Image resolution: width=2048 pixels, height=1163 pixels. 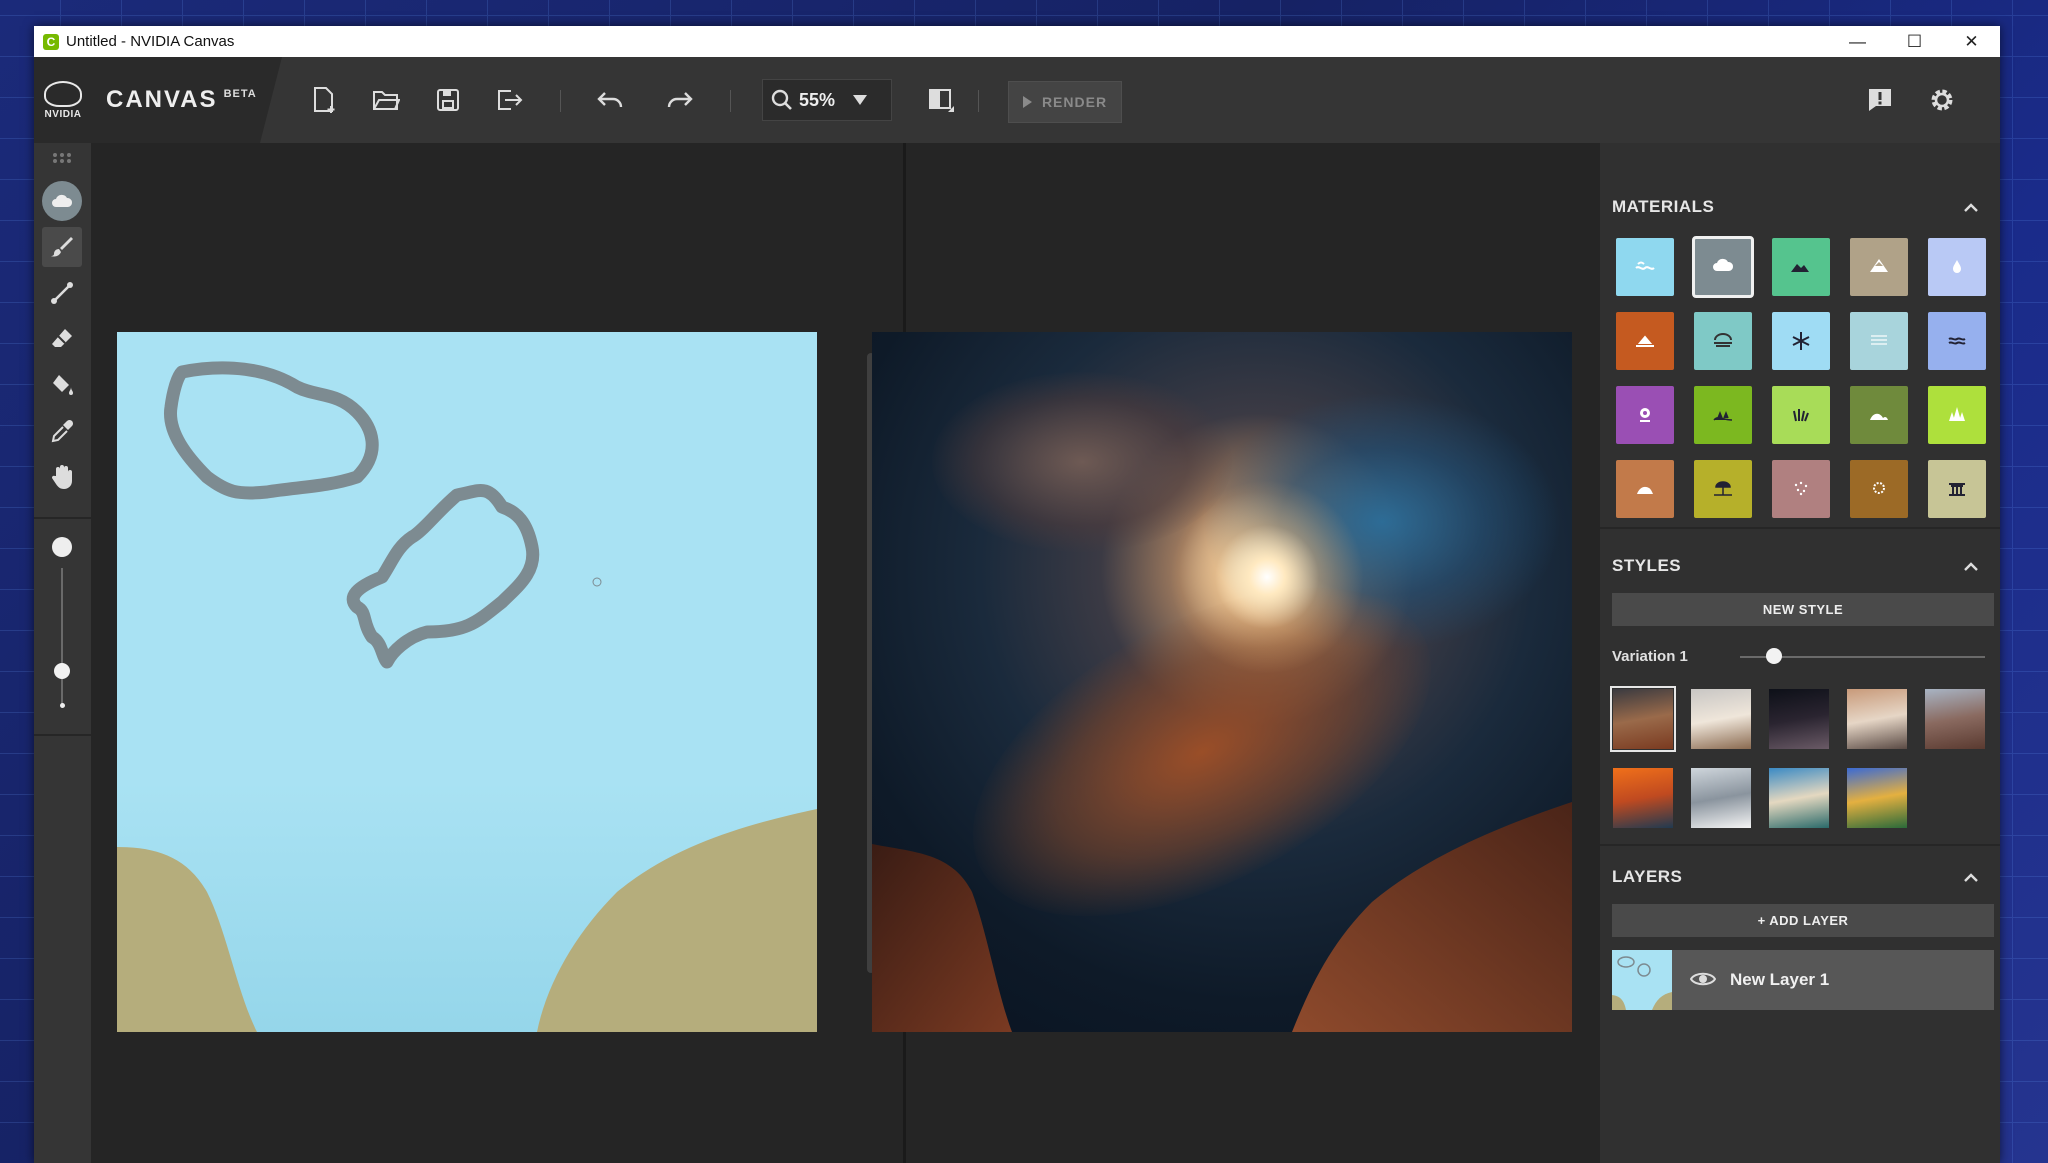 I want to click on material-stone, so click(x=1879, y=489).